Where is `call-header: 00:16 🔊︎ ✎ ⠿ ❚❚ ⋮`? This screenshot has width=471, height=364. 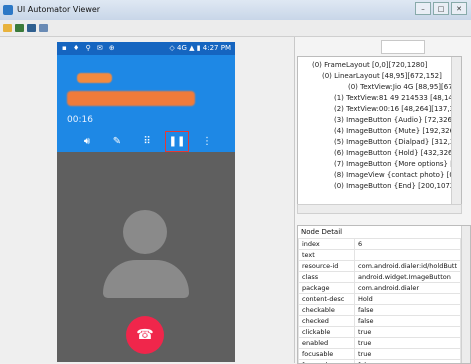 call-header: 00:16 🔊︎ ✎ ⠿ ❚❚ ⋮ is located at coordinates (146, 103).